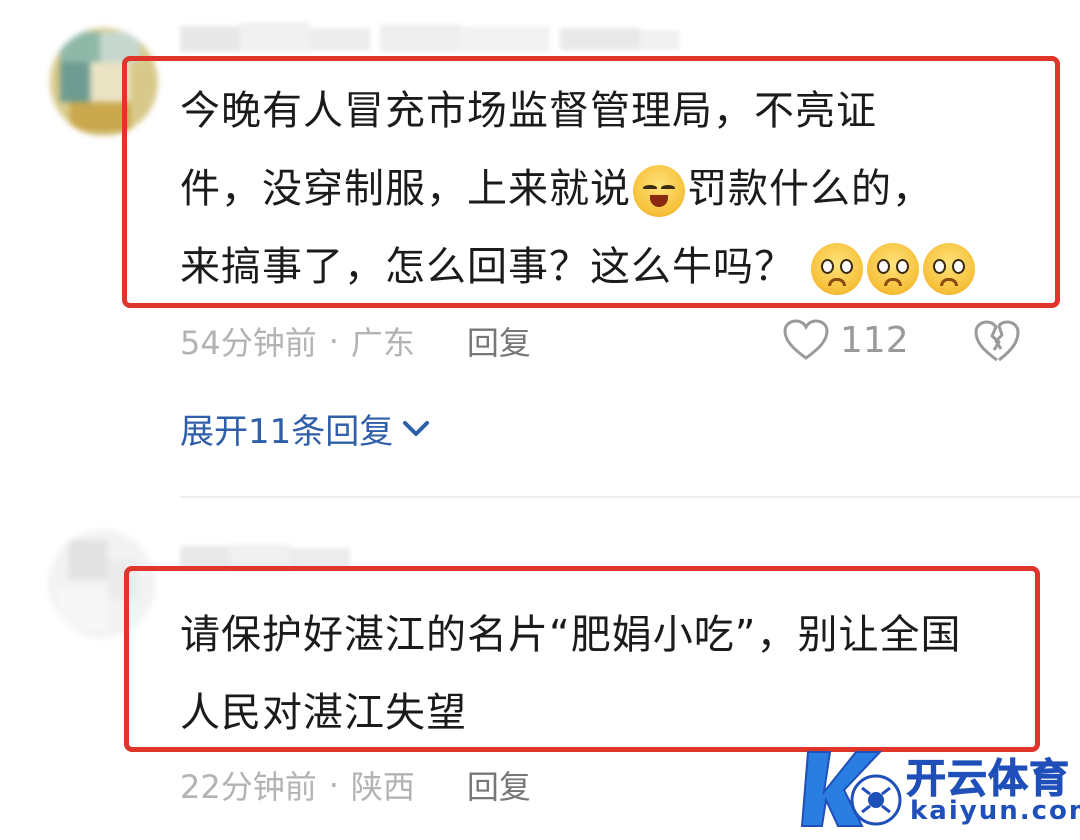 The height and width of the screenshot is (840, 1080). I want to click on comment-line-part: 件，没穿制服，上来就说, so click(405, 189).